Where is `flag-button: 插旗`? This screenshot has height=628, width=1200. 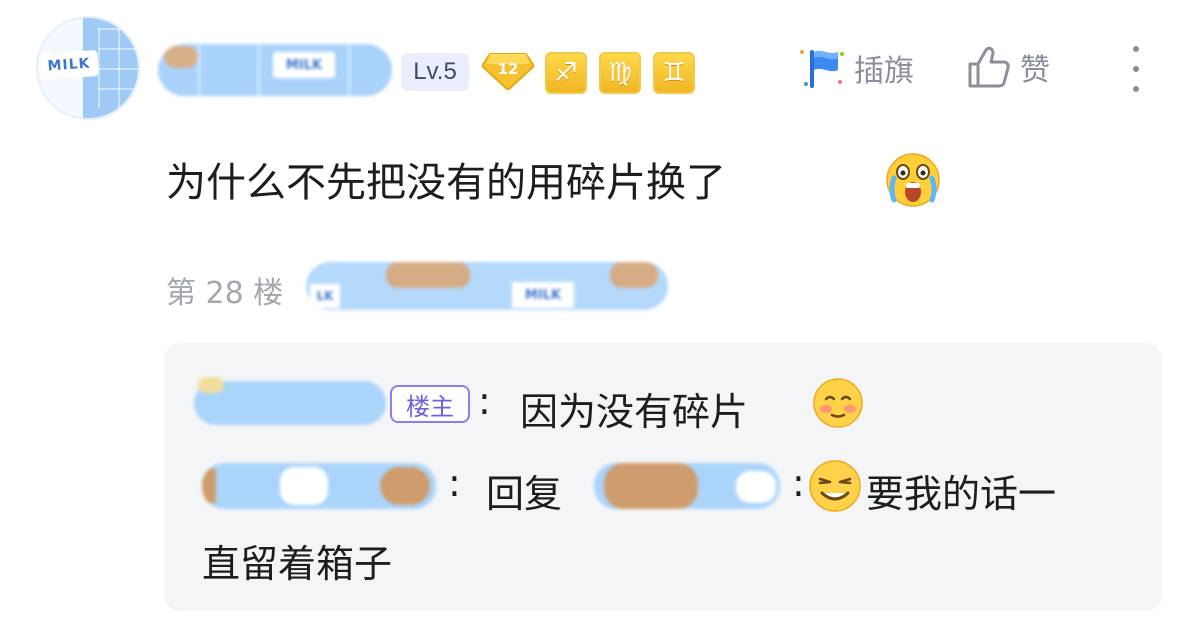 flag-button: 插旗 is located at coordinates (855, 68).